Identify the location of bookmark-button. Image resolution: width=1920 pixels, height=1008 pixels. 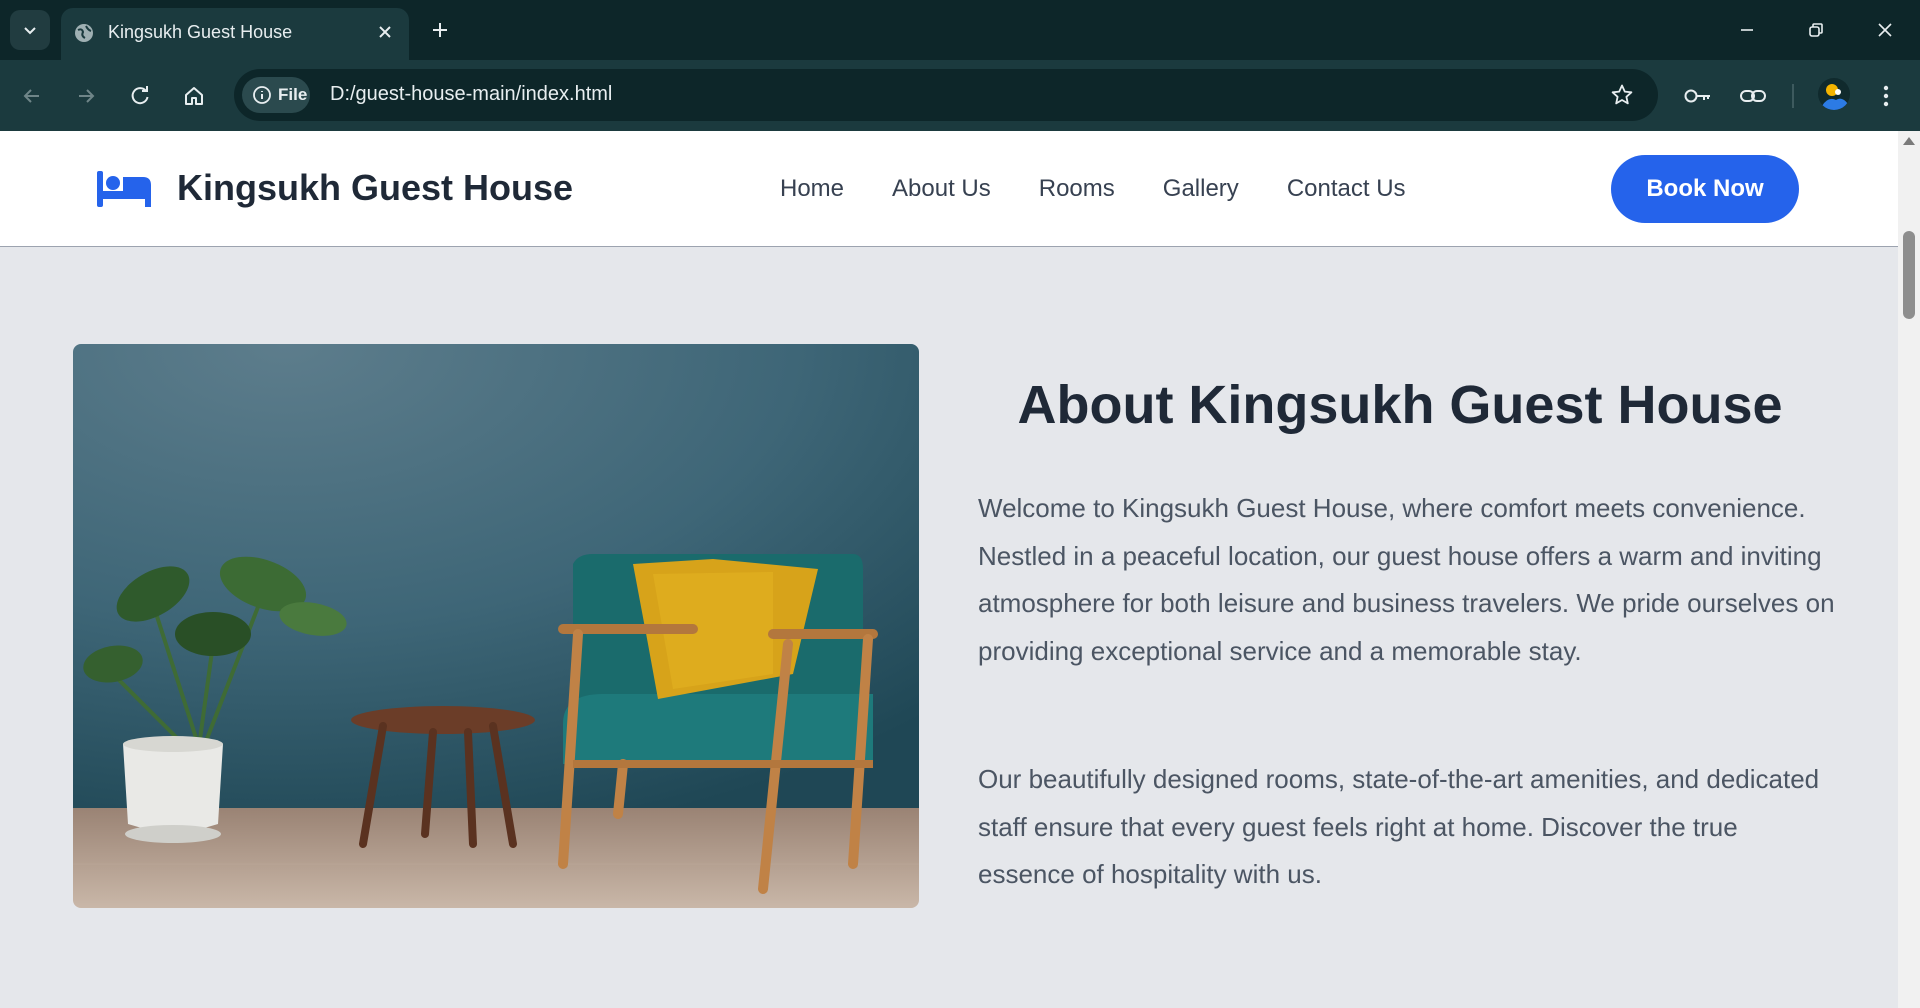
(1622, 95).